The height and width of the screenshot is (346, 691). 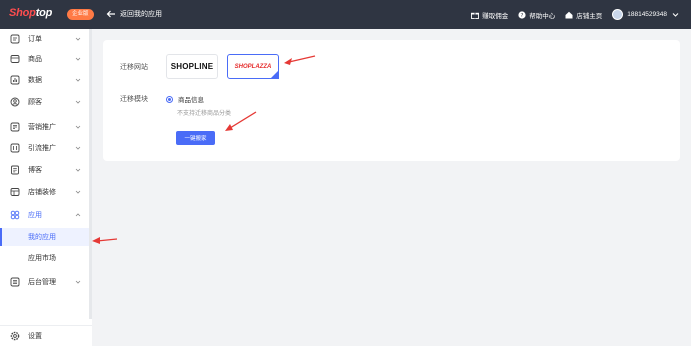 I want to click on data-icon, so click(x=15, y=80).